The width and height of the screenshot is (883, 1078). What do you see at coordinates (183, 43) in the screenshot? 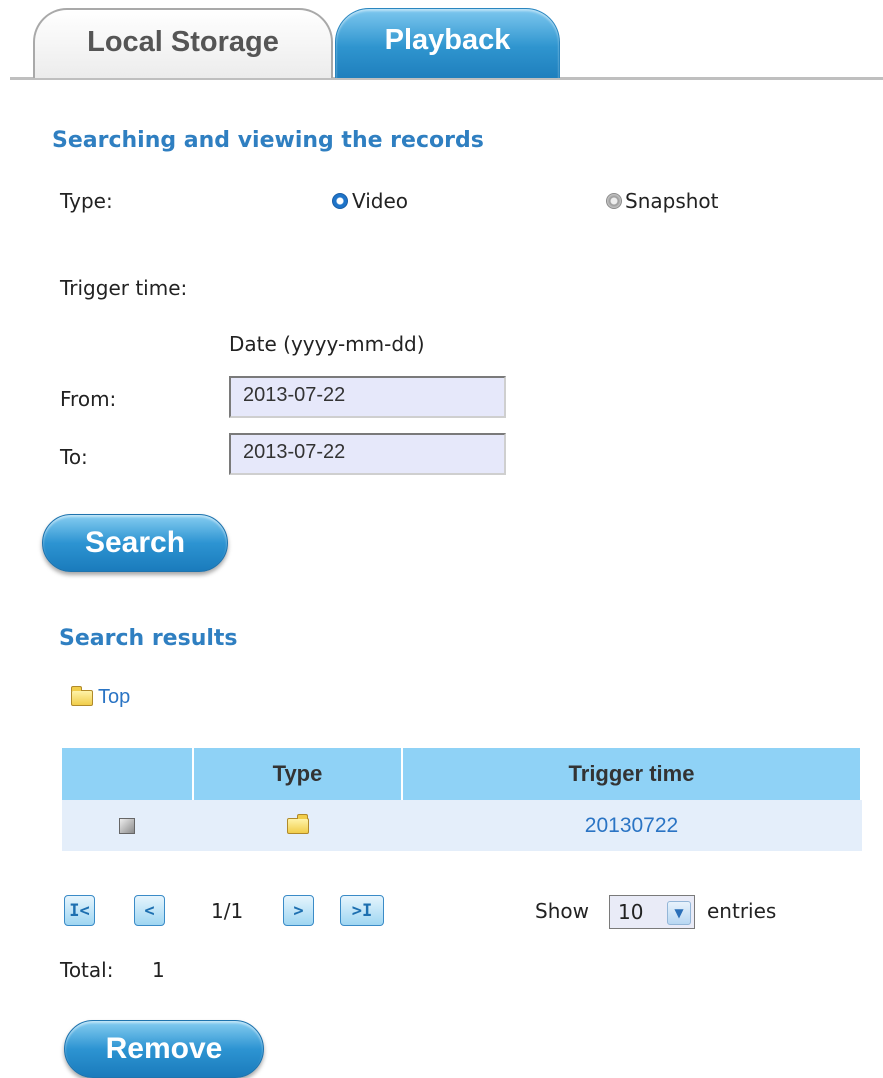
I see `tab-local-storage: Local Storage` at bounding box center [183, 43].